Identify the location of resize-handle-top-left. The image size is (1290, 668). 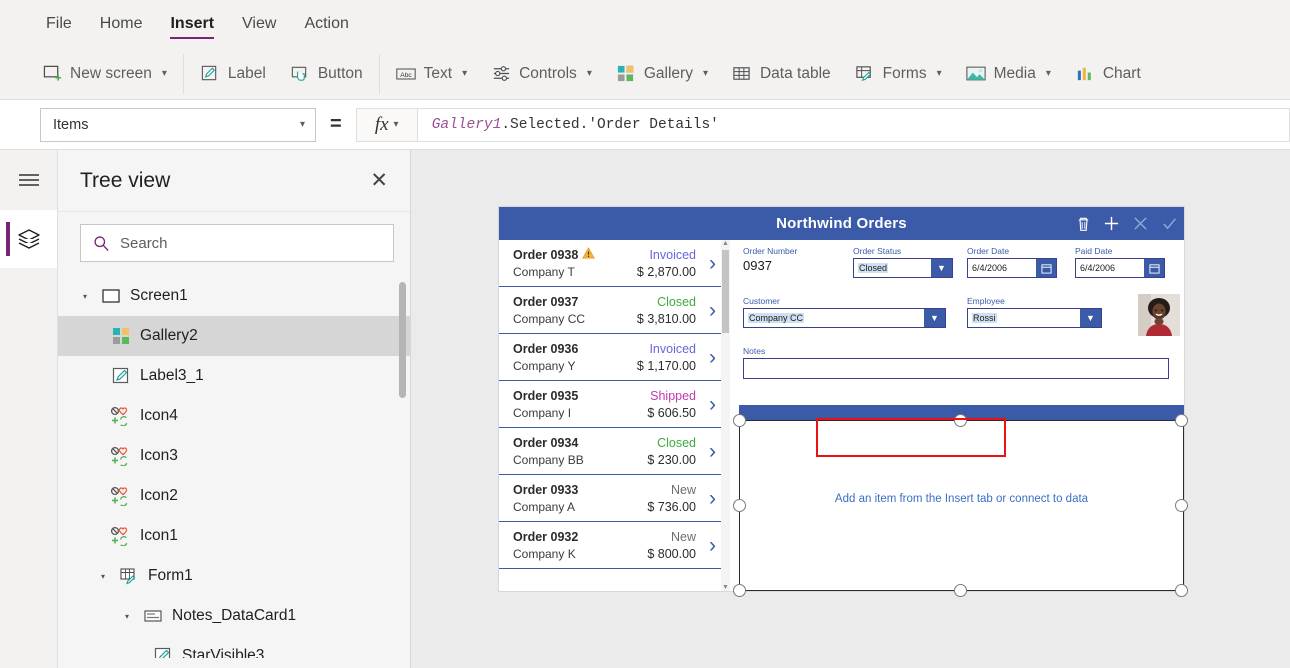
(739, 420).